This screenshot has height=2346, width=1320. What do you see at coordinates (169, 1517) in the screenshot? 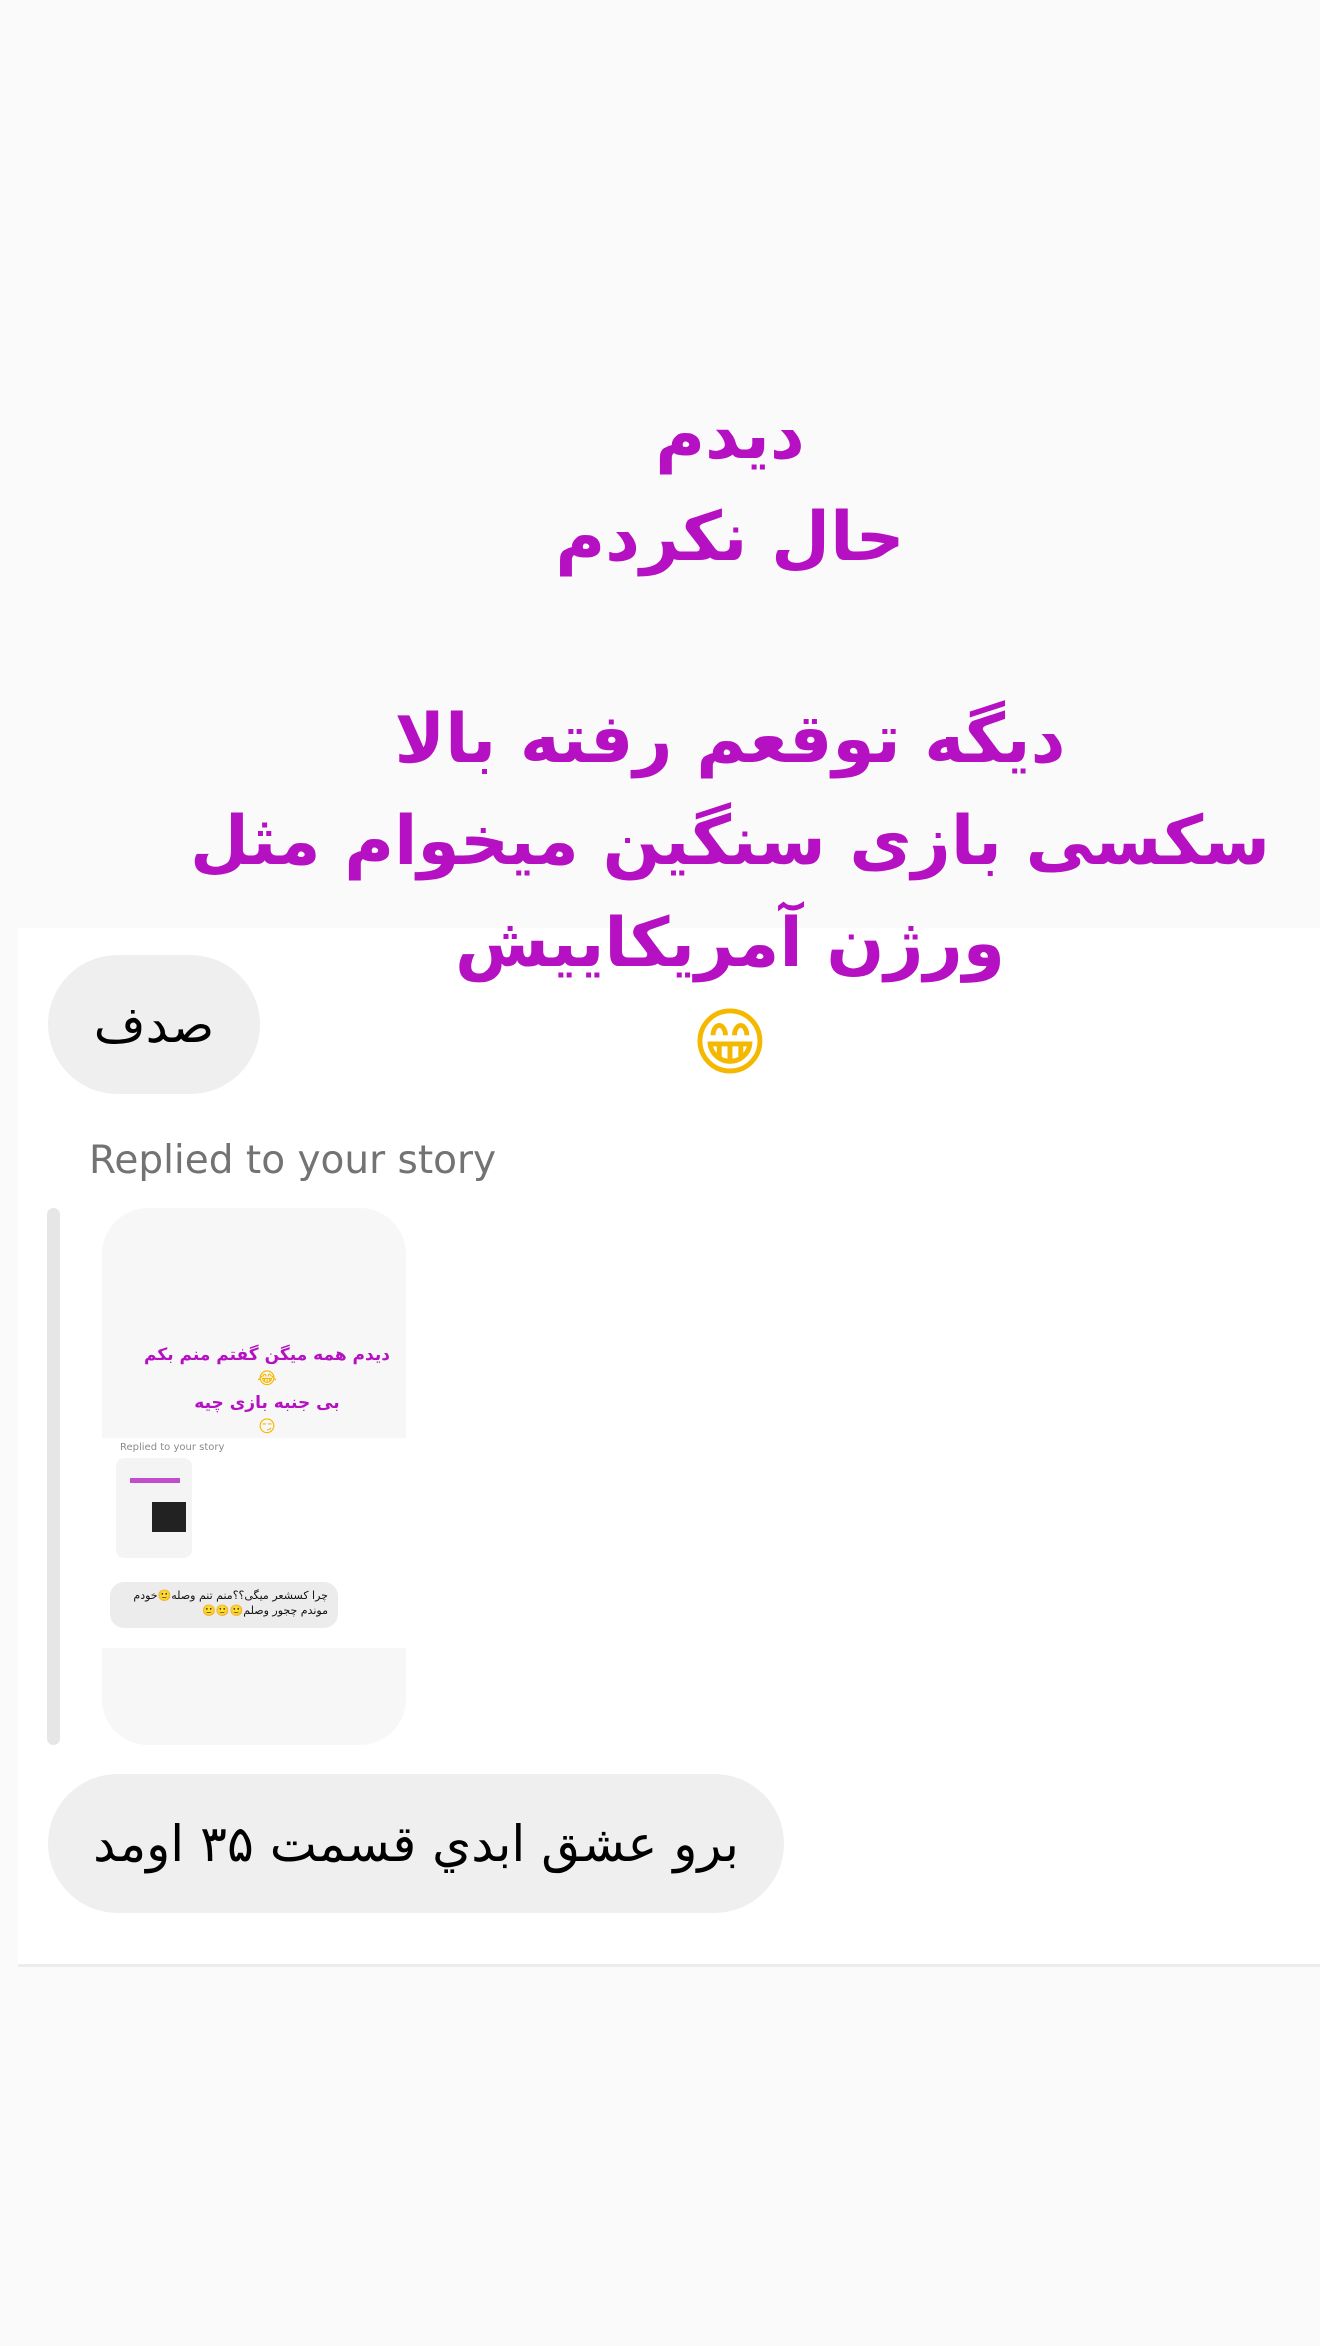
I see `mini-story-image` at bounding box center [169, 1517].